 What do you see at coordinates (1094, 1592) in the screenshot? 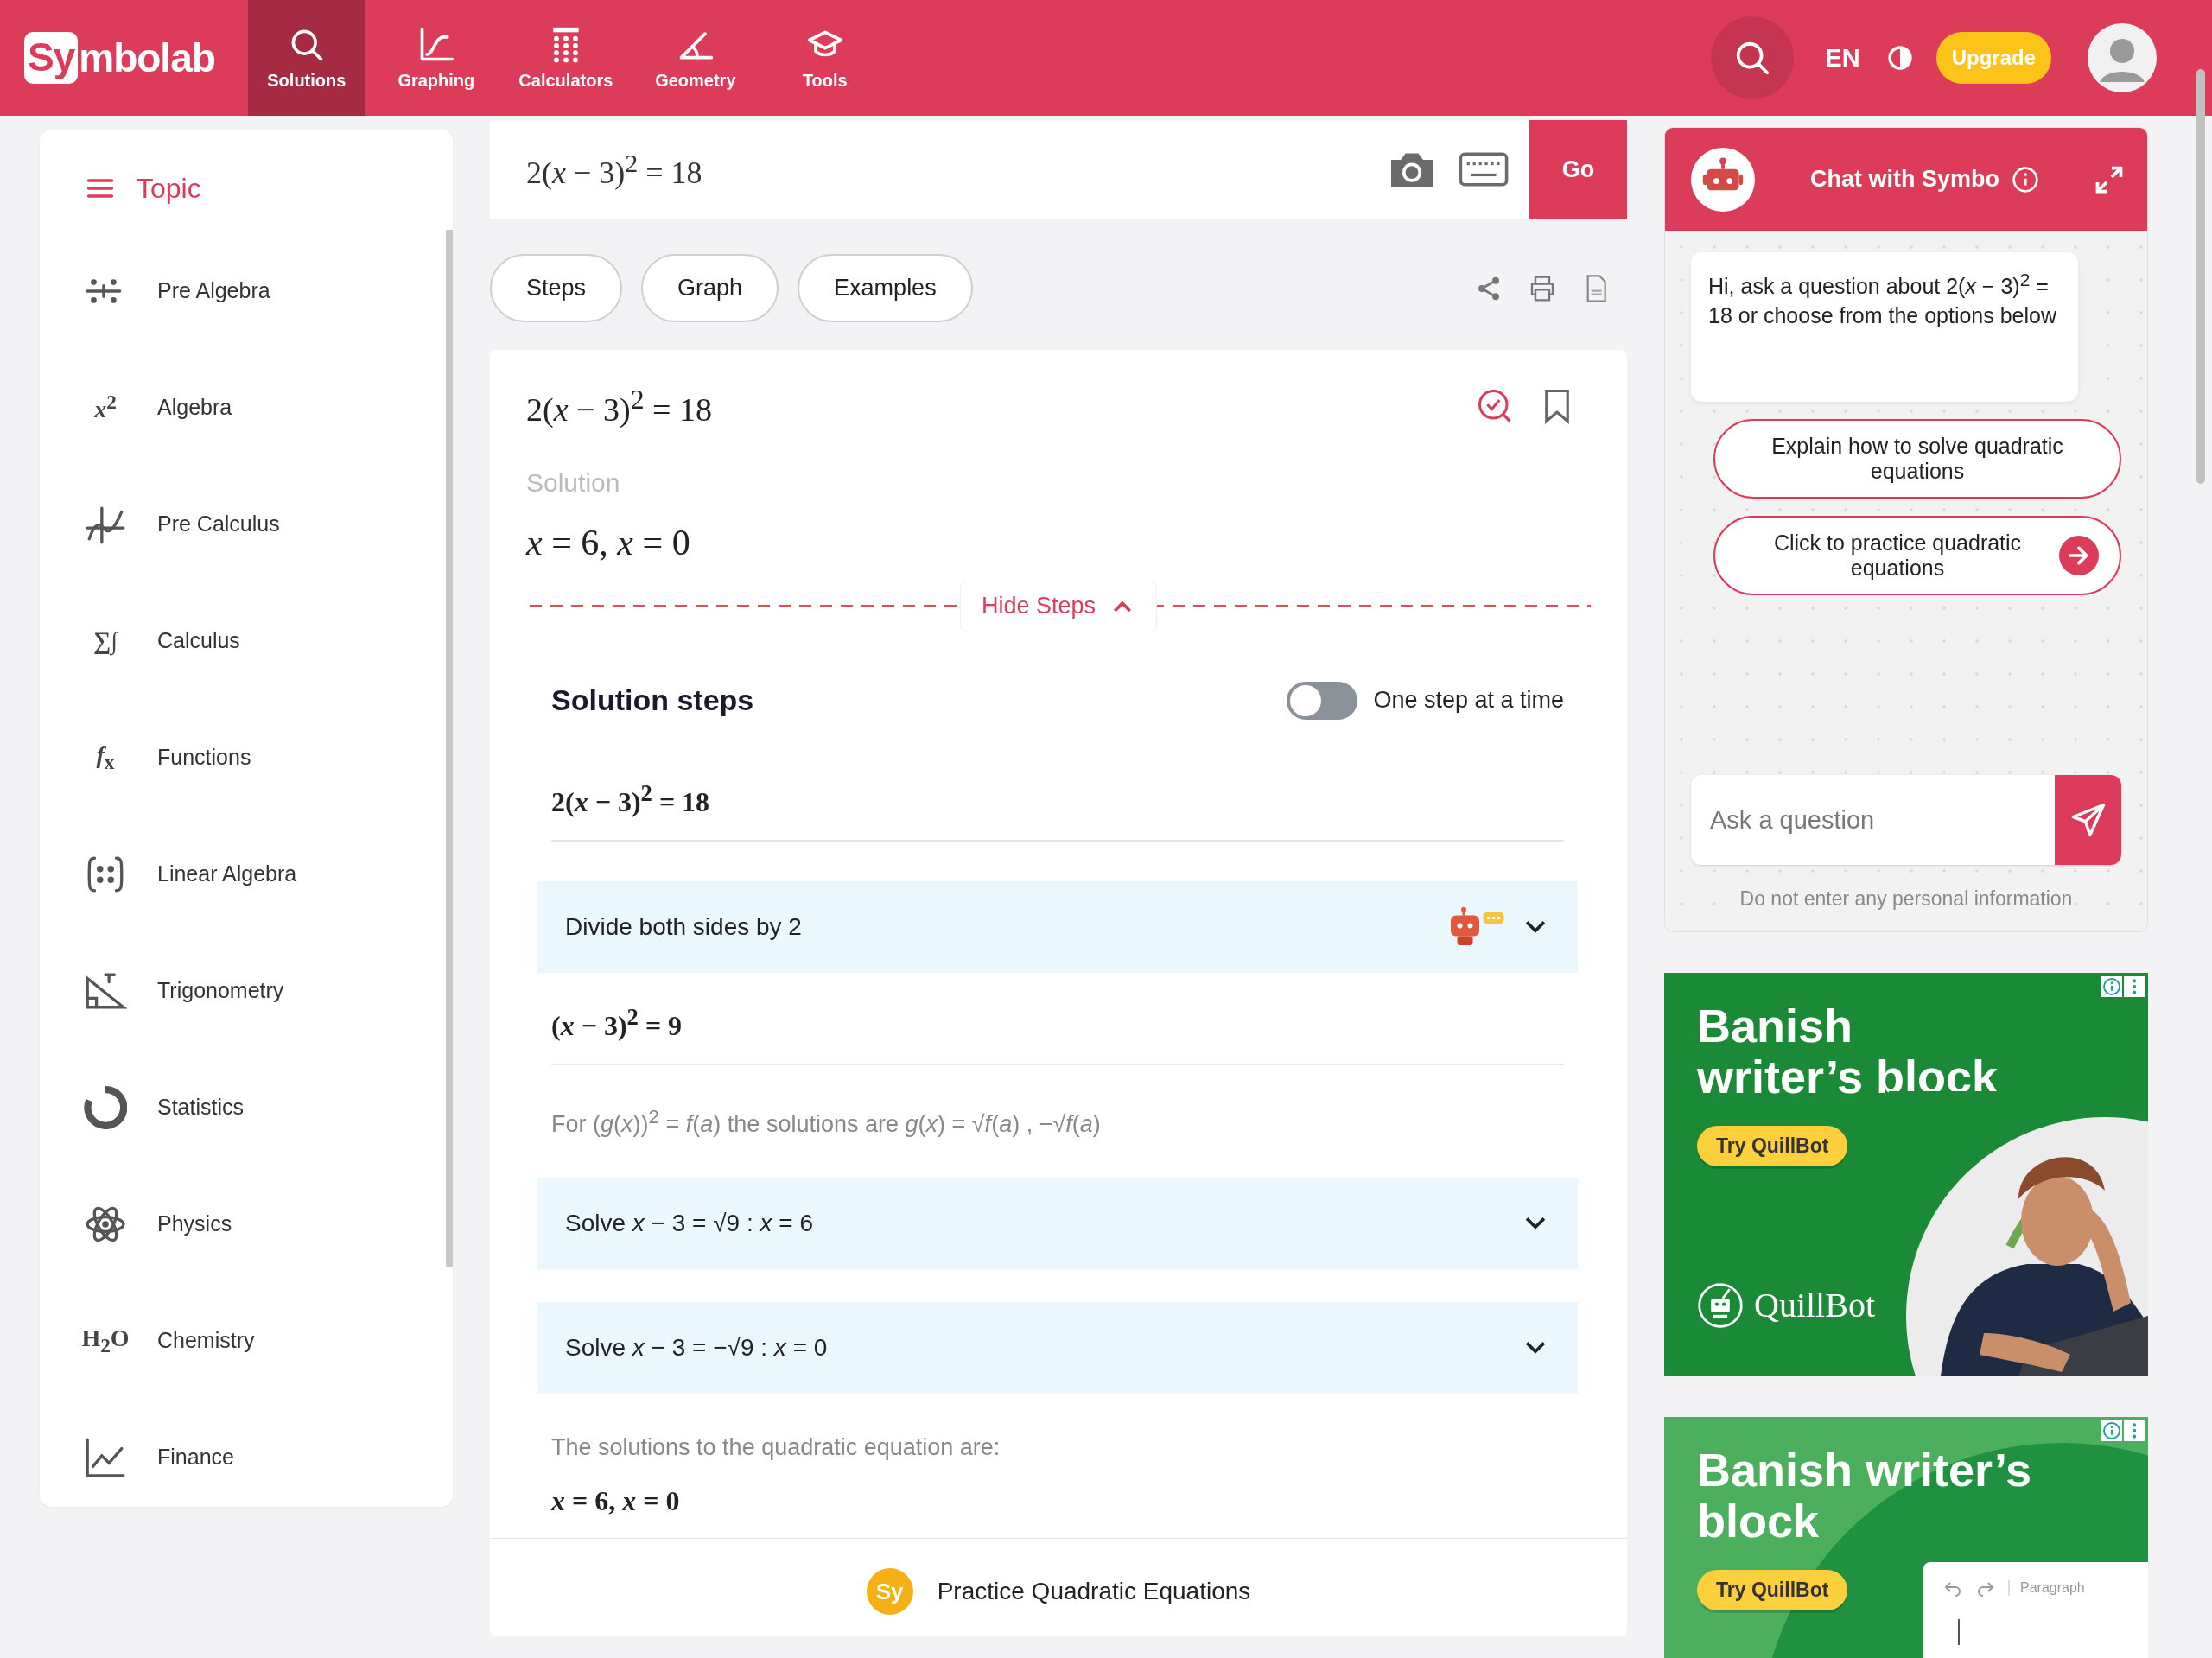
I see `practice-link: Practice Quadratic Equations` at bounding box center [1094, 1592].